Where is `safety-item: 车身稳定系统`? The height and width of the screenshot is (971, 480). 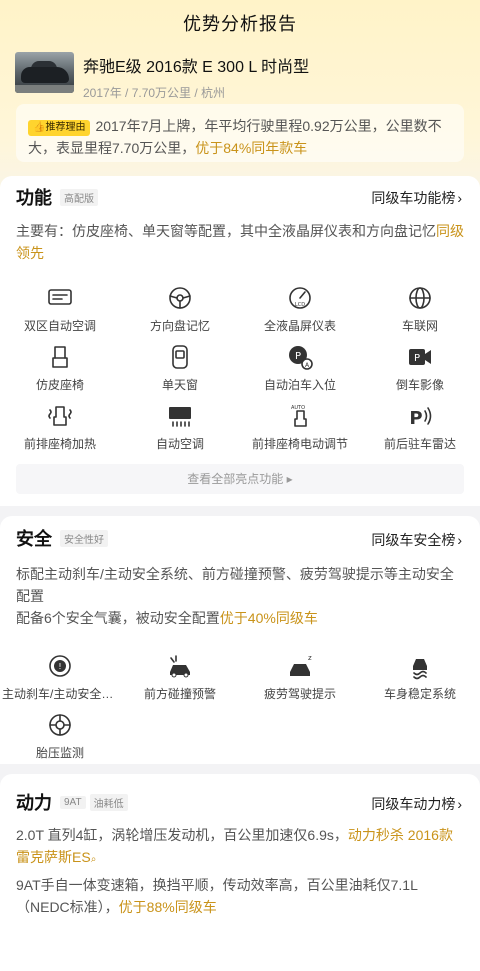 safety-item: 车身稳定系统 is located at coordinates (420, 681).